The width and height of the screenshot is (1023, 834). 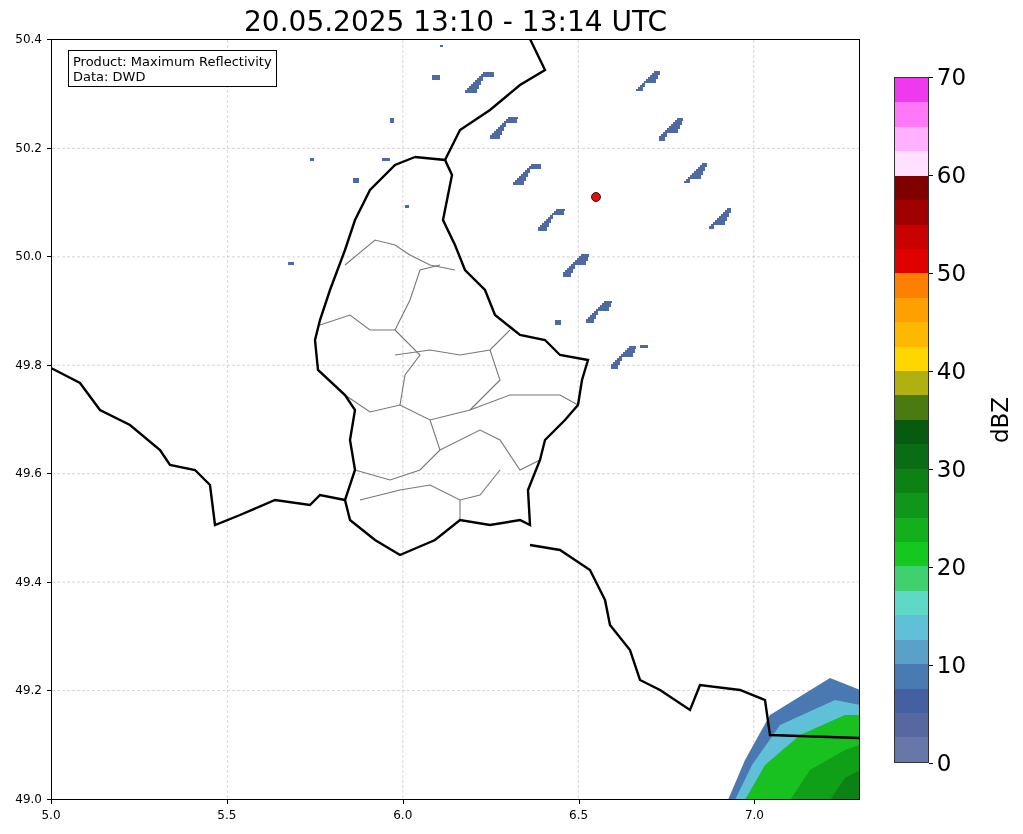 I want to click on x-tick-label: 6.5, so click(x=579, y=815).